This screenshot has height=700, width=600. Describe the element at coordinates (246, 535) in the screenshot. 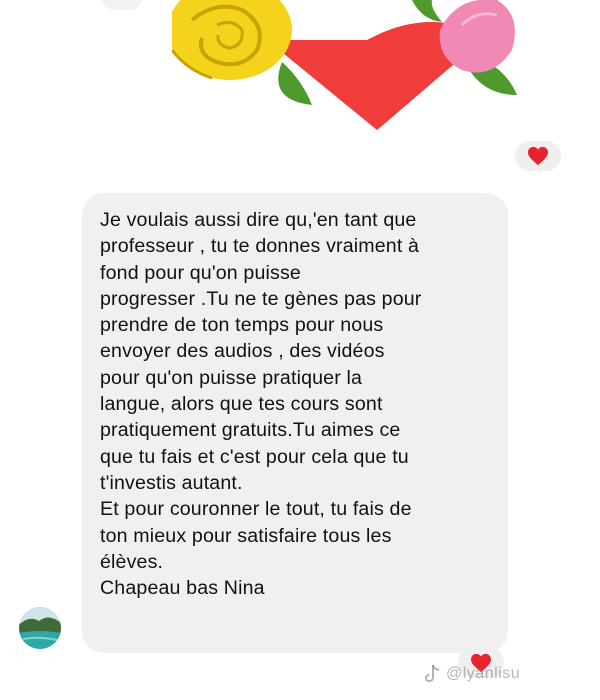

I see `message-line: ton mieux pour satisfaire tous les` at that location.